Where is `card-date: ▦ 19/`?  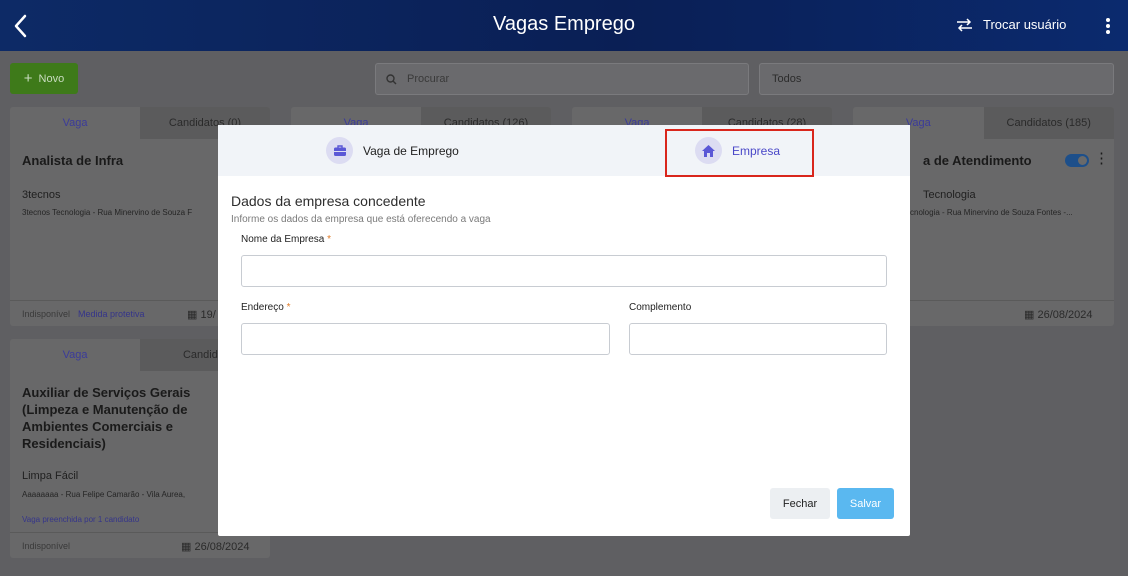 card-date: ▦ 19/ is located at coordinates (201, 315).